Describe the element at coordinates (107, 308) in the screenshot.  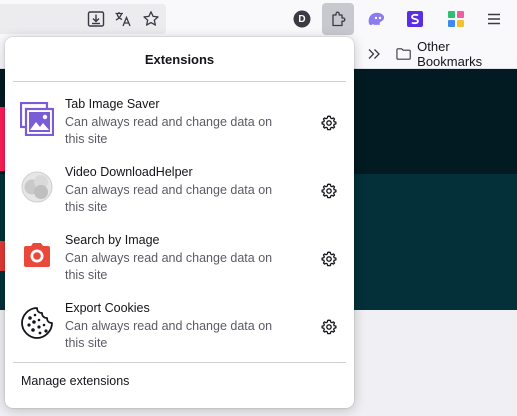
I see `extension-name: Export Cookies` at that location.